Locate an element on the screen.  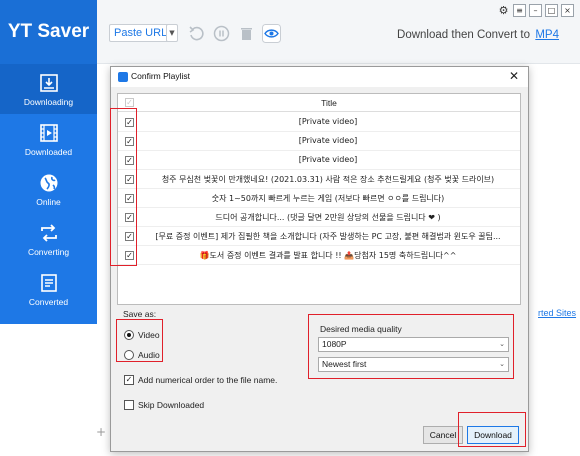
quality-highlight is located at coordinates (411, 346).